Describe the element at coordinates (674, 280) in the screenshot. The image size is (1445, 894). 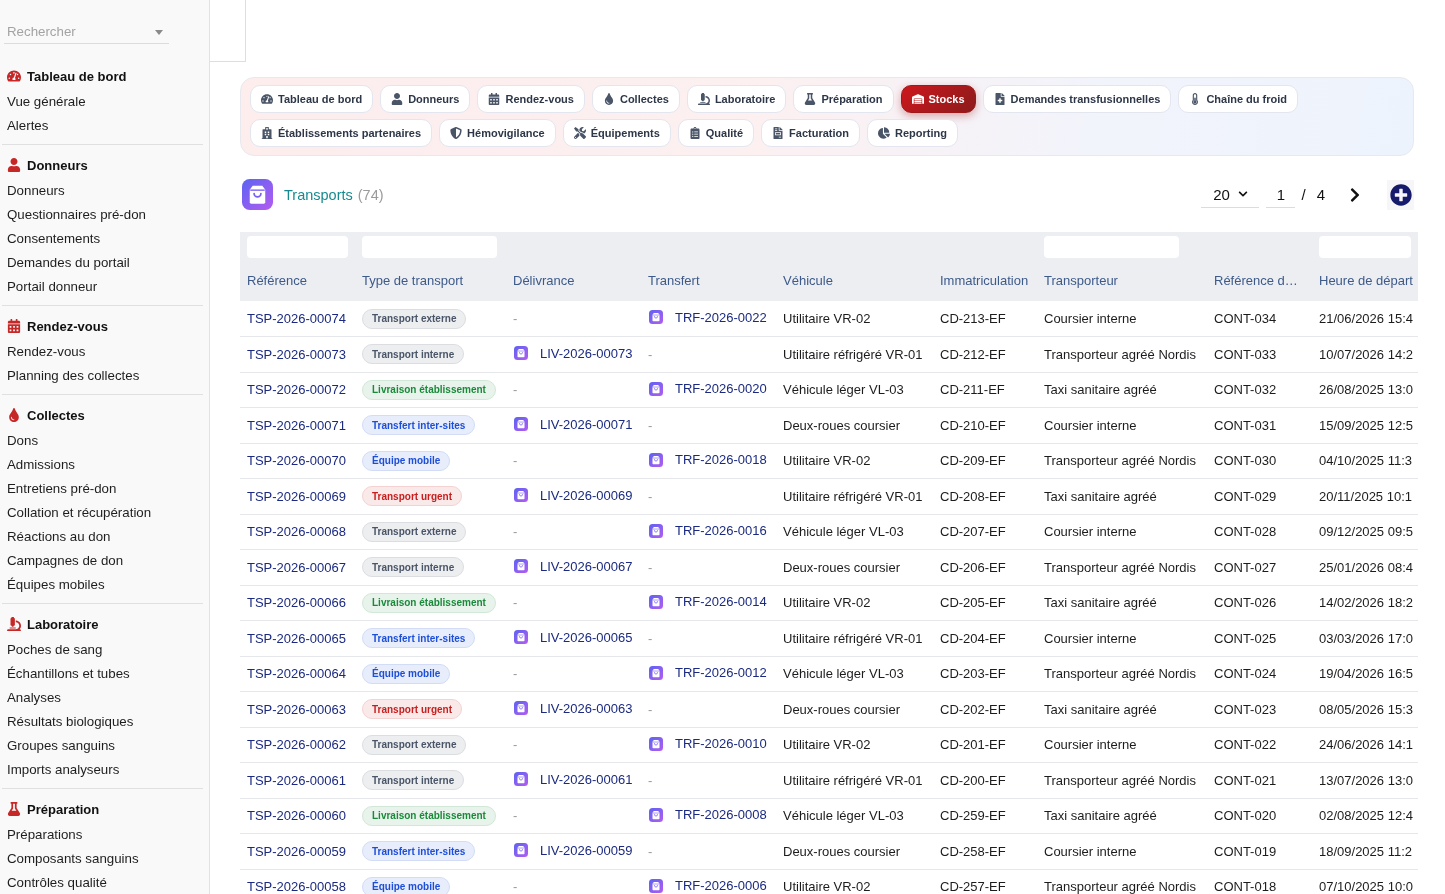
I see `column-header: Transfert` at that location.